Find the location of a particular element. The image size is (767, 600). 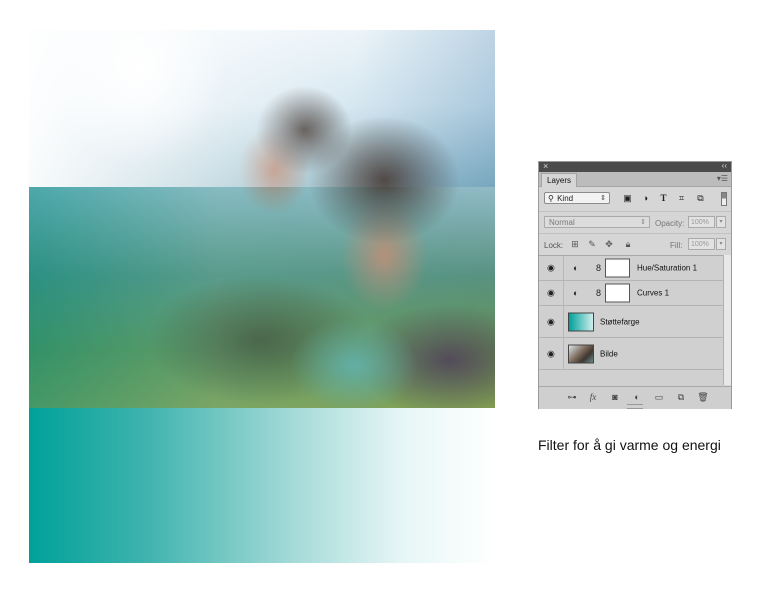

new-adjustment-icon: ◐ is located at coordinates (637, 397).